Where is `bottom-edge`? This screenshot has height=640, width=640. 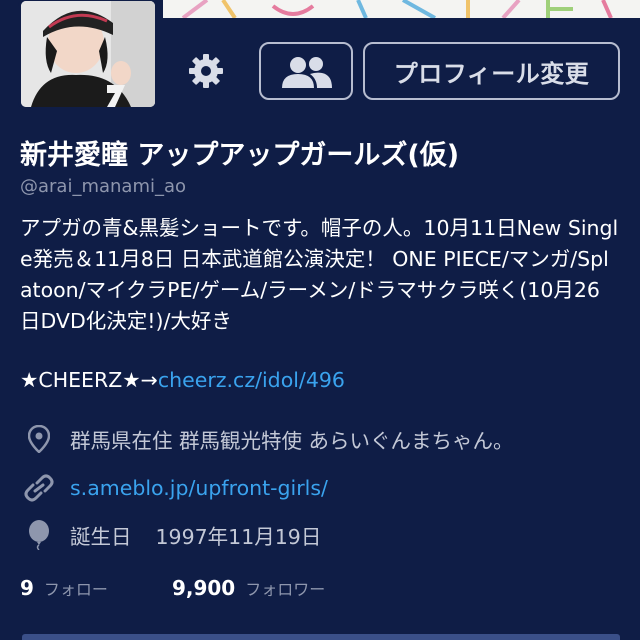
bottom-edge is located at coordinates (321, 637).